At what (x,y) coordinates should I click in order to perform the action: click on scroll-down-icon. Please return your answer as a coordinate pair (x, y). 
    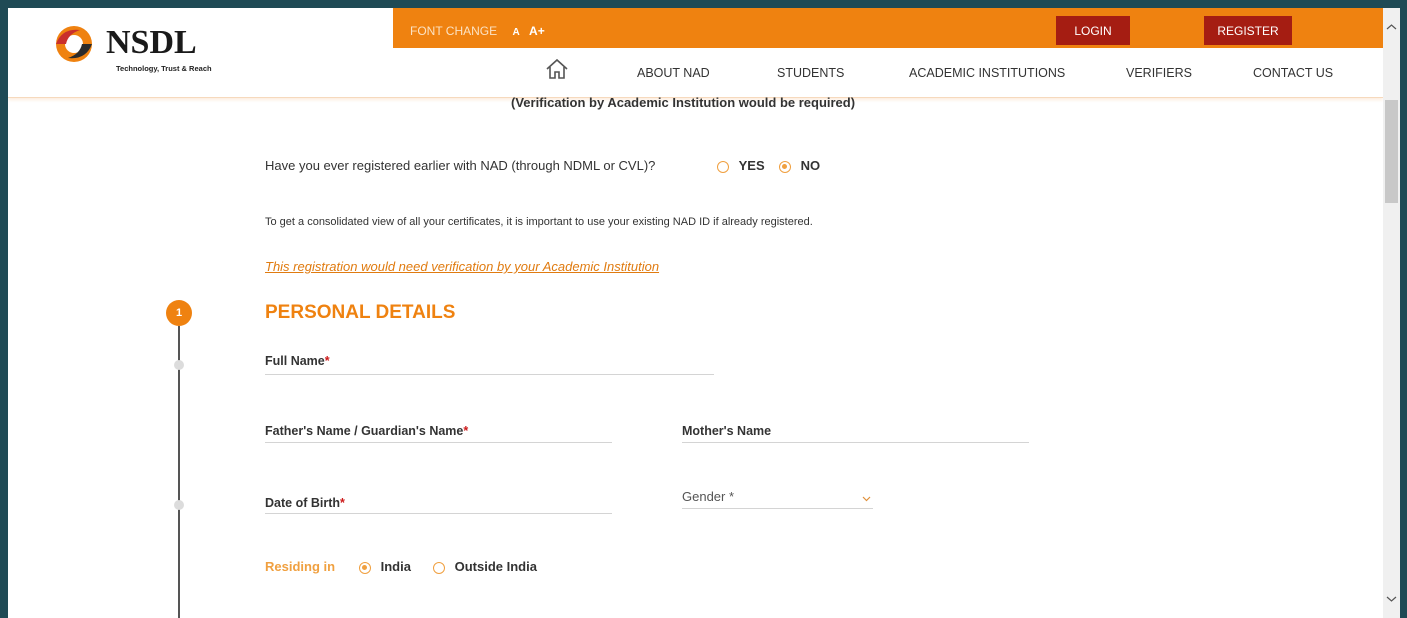
    Looking at the image, I should click on (1391, 598).